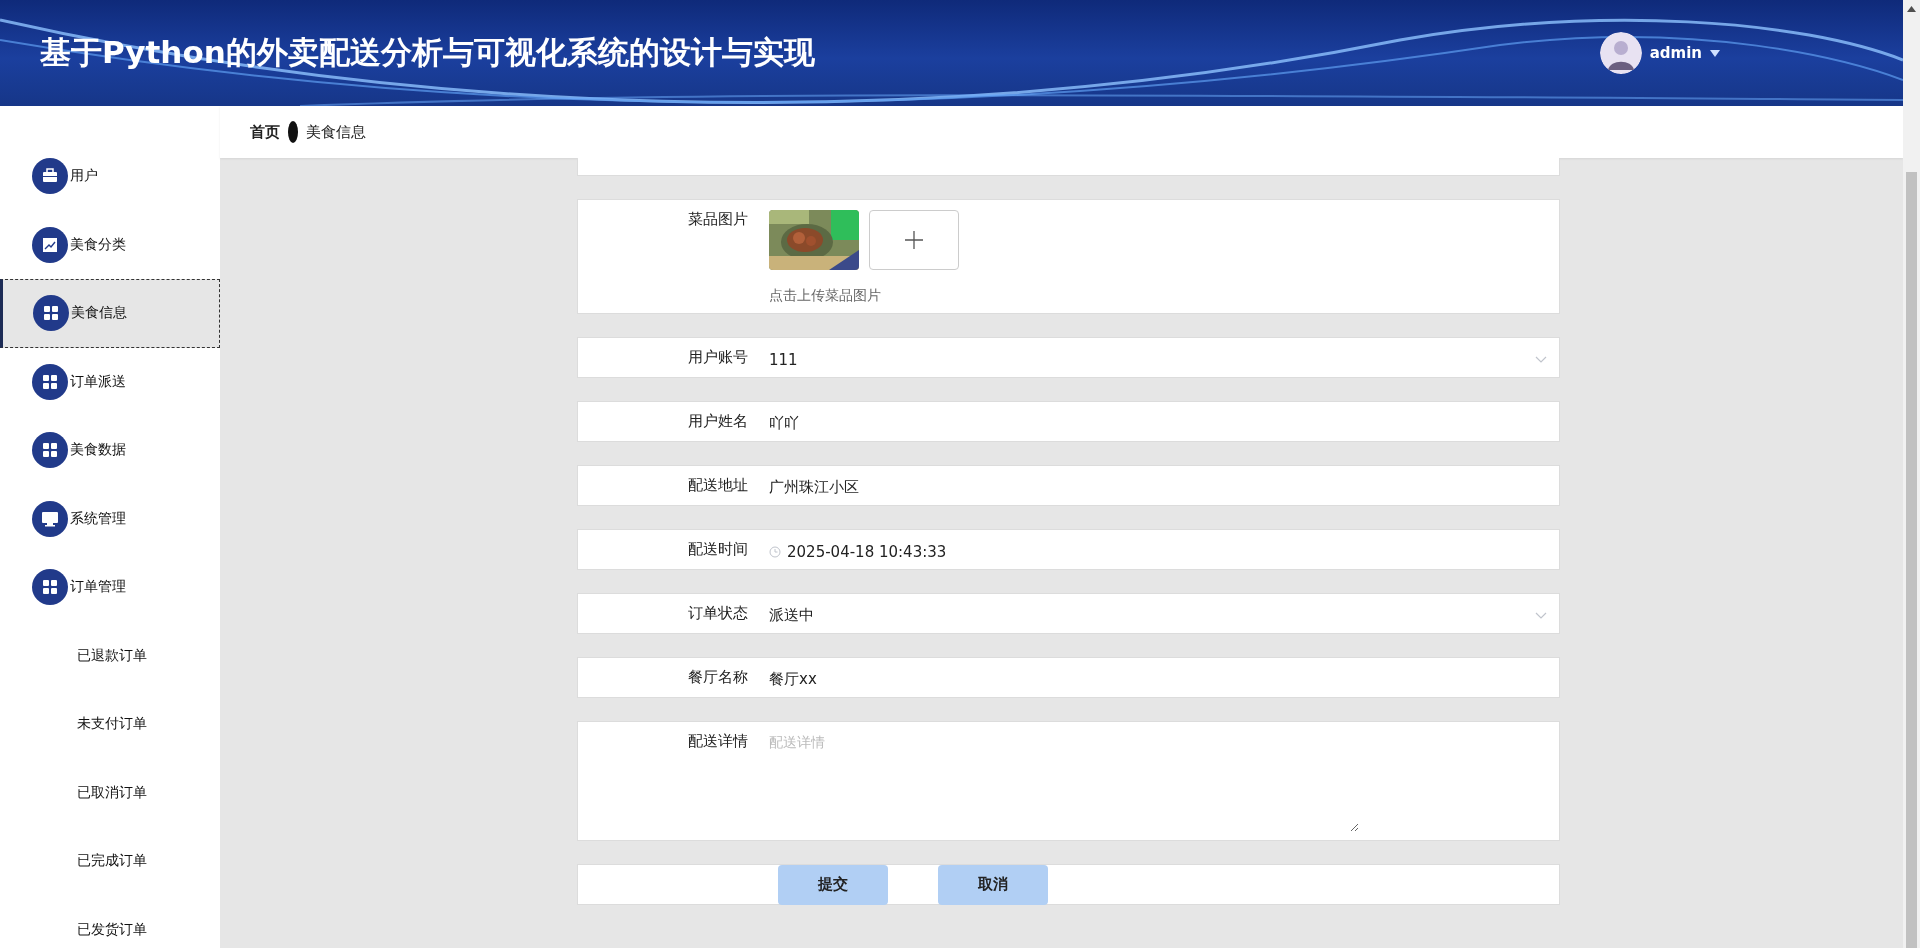  Describe the element at coordinates (99, 313) in the screenshot. I see `sidebar-label: 美食信息` at that location.